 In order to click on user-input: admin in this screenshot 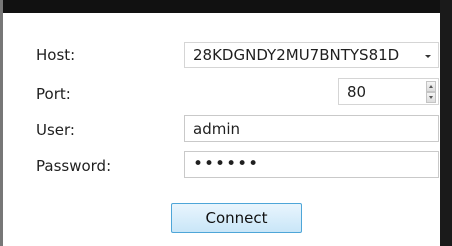, I will do `click(311, 128)`.